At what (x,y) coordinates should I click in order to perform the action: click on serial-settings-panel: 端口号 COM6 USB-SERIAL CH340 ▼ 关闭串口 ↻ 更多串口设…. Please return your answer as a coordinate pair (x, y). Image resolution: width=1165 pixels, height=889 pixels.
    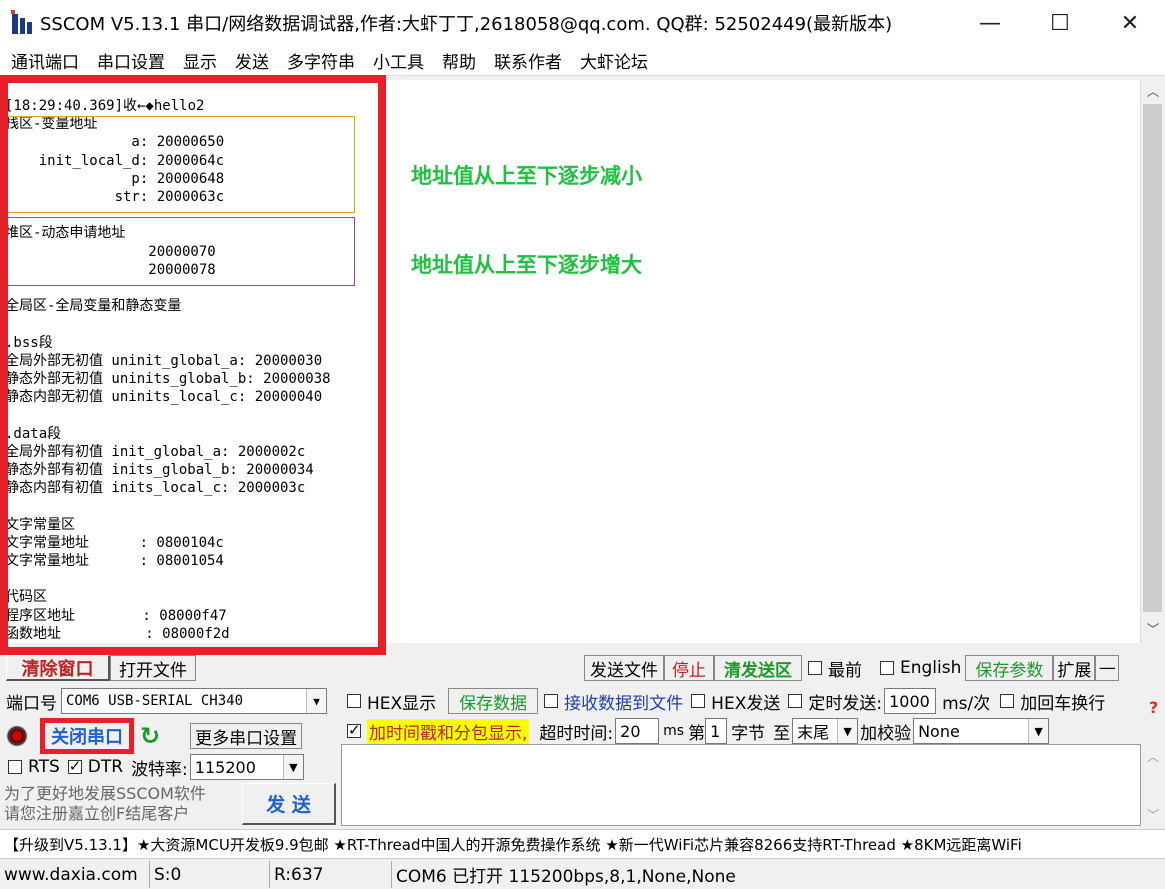
    Looking at the image, I should click on (169, 756).